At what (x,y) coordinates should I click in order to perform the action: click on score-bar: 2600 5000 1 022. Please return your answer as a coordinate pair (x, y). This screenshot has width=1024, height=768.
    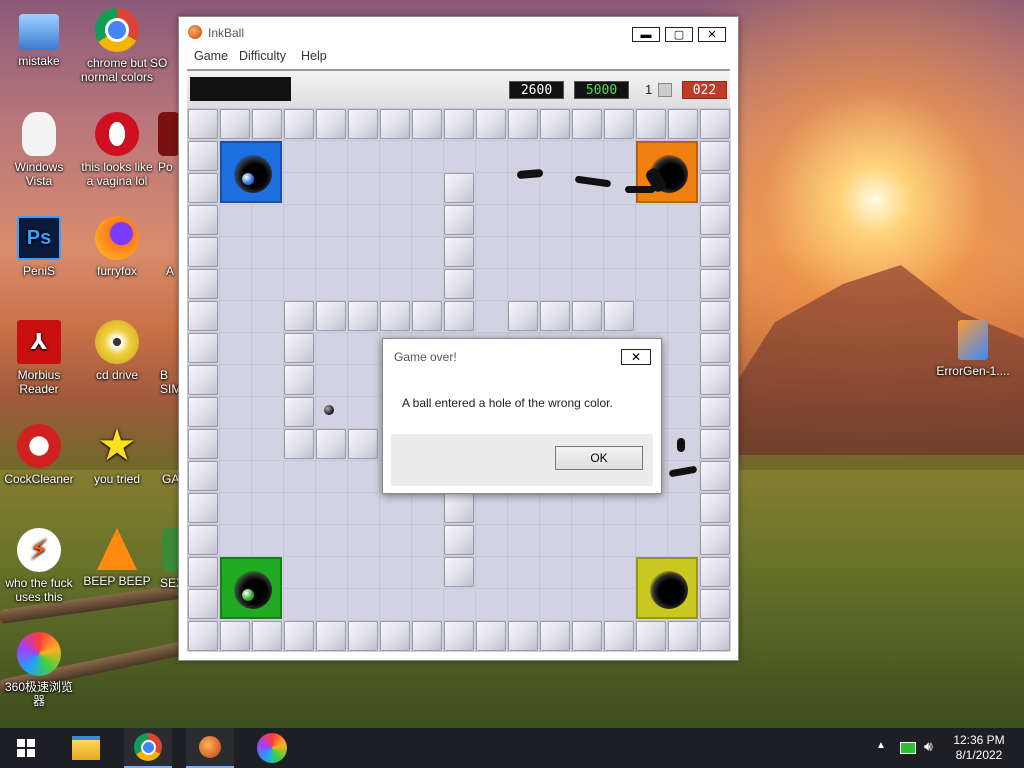
    Looking at the image, I should click on (458, 90).